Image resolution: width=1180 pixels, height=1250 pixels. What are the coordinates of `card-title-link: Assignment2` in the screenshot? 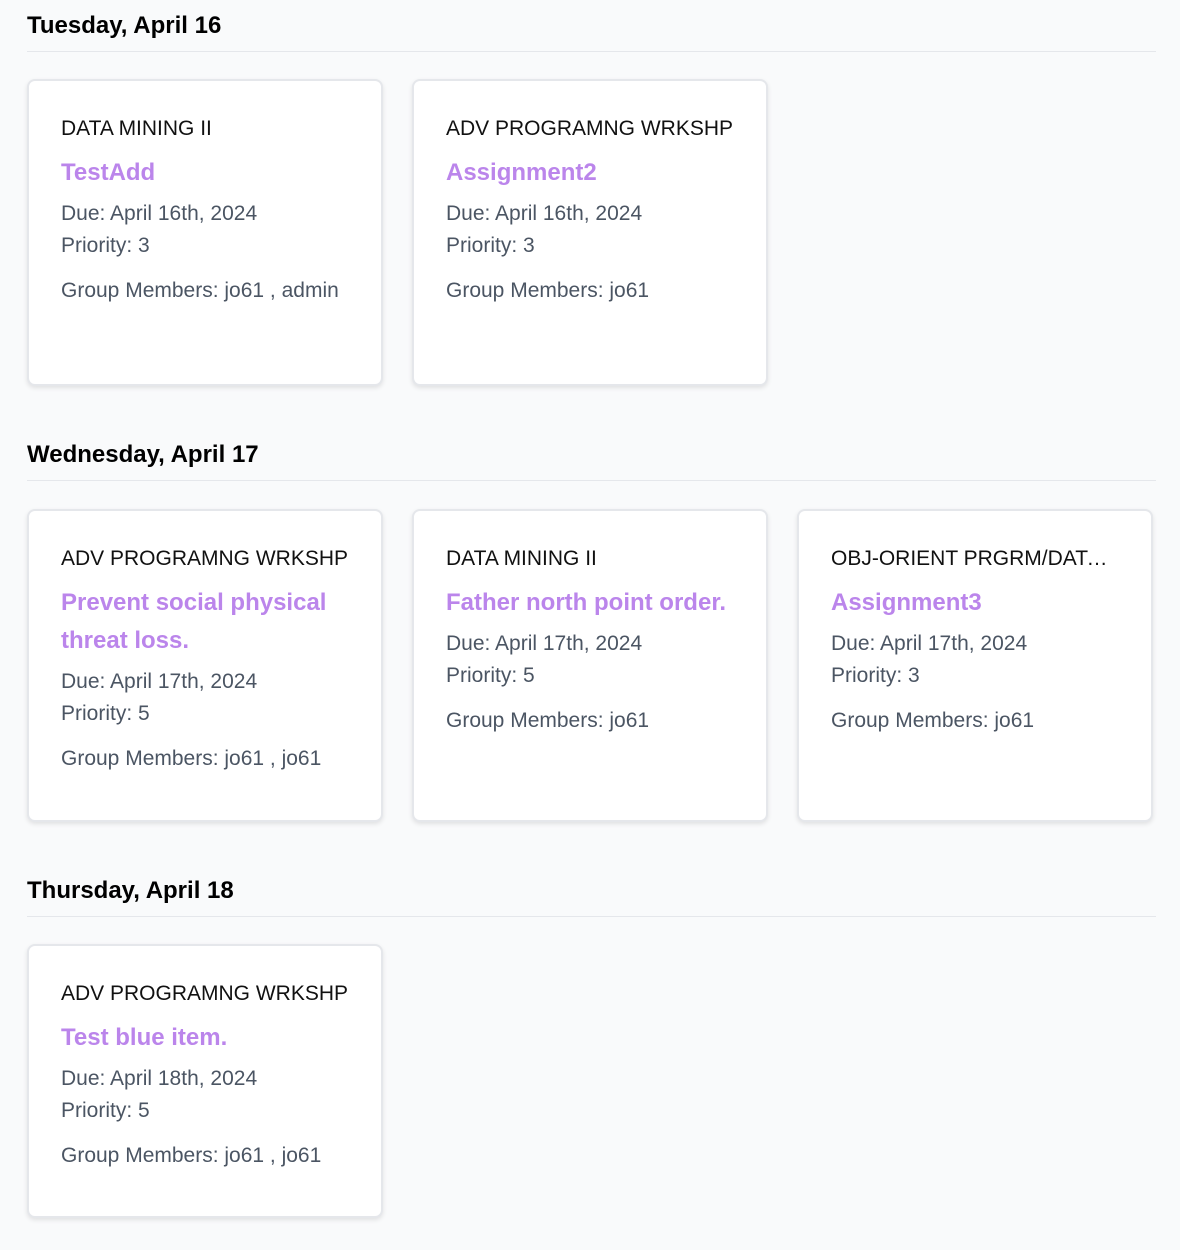 It's located at (590, 173).